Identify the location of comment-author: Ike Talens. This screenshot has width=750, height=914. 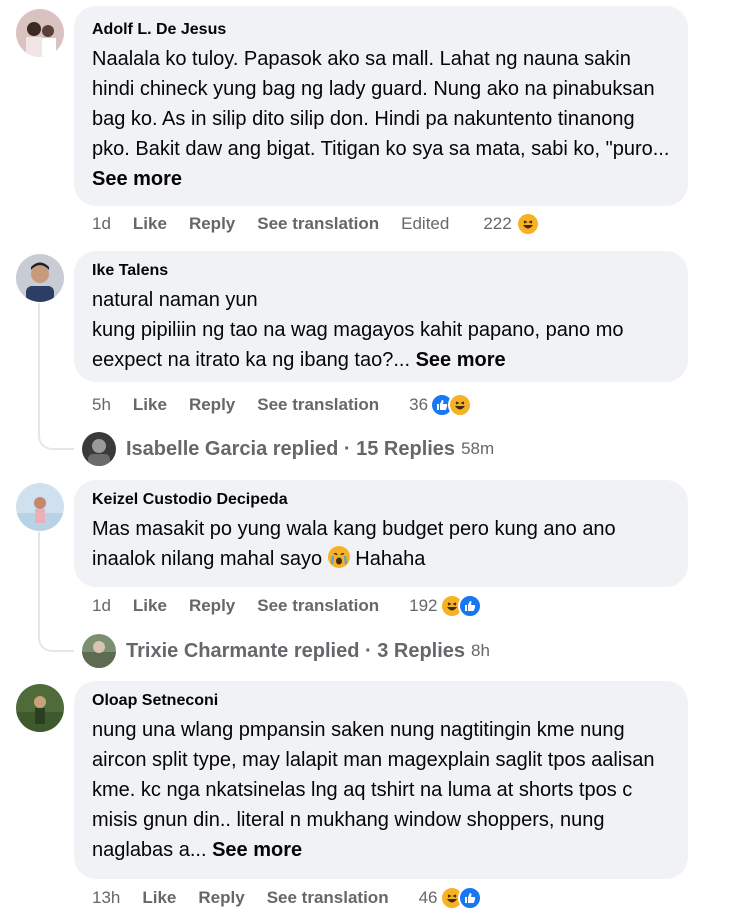
(381, 271).